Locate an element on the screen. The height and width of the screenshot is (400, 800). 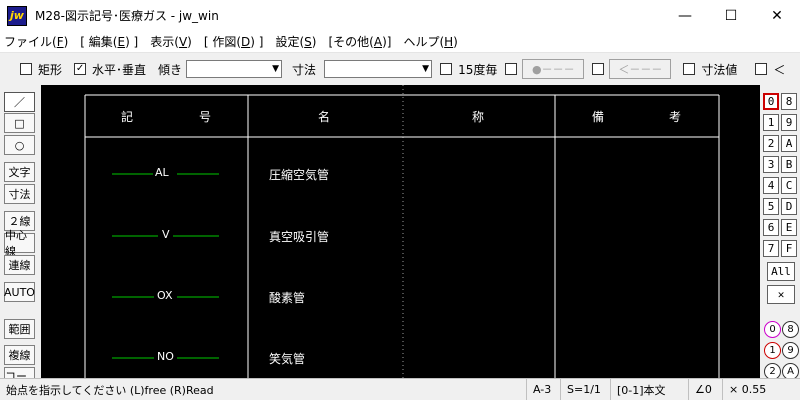
copy-line-tool-button: 複線 is located at coordinates (19, 355).